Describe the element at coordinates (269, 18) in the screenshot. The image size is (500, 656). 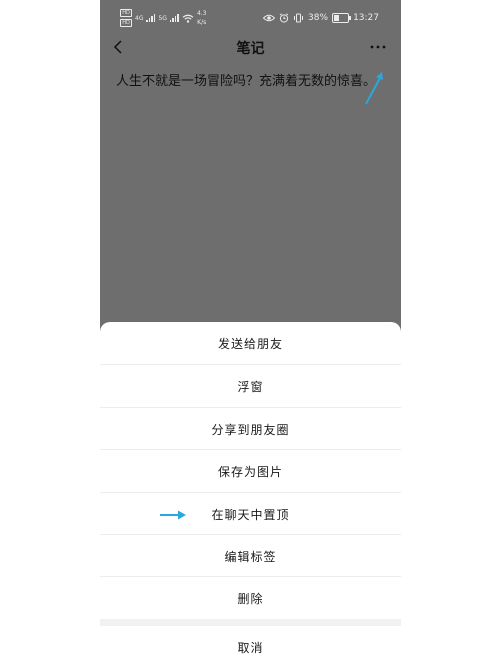
I see `eye-icon` at that location.